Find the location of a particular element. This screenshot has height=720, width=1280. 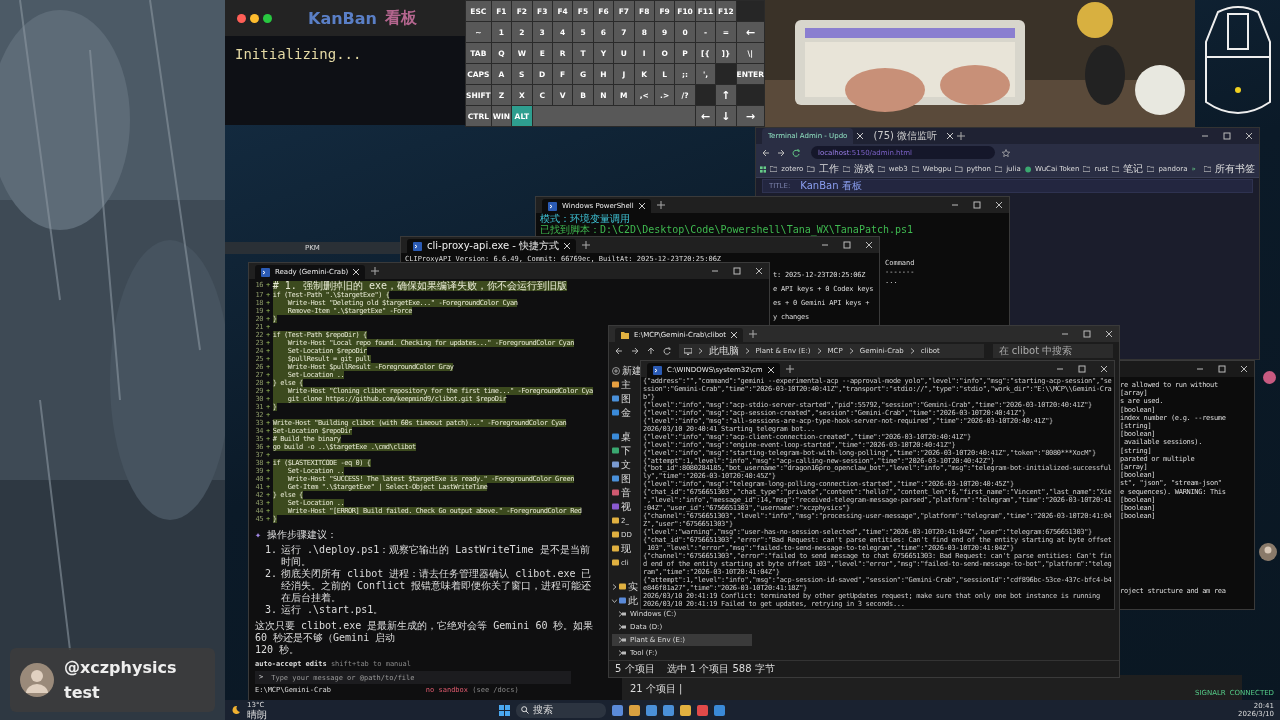

download-icon is located at coordinates (615, 450).